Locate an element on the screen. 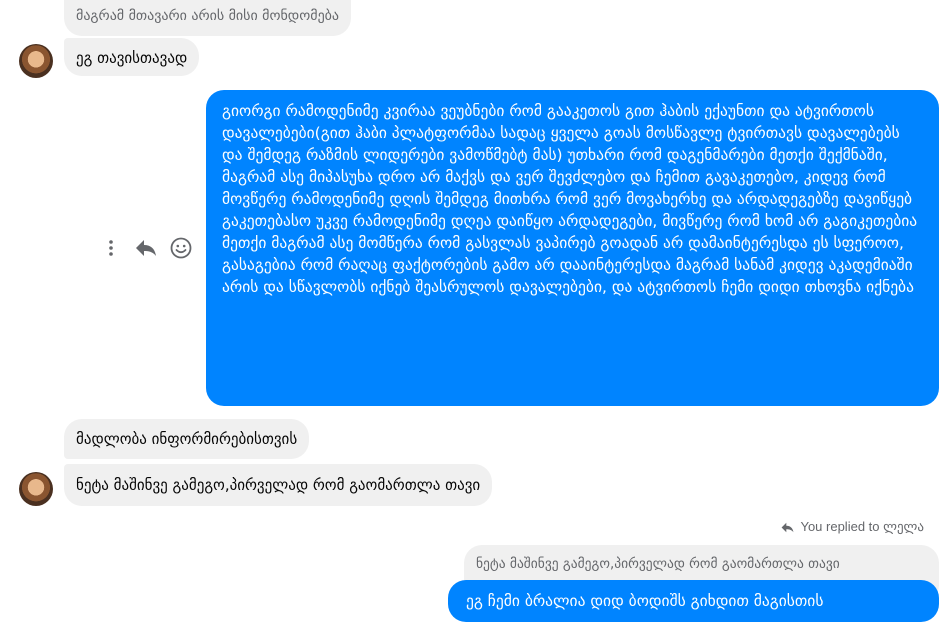  reply-icon is located at coordinates (146, 248).